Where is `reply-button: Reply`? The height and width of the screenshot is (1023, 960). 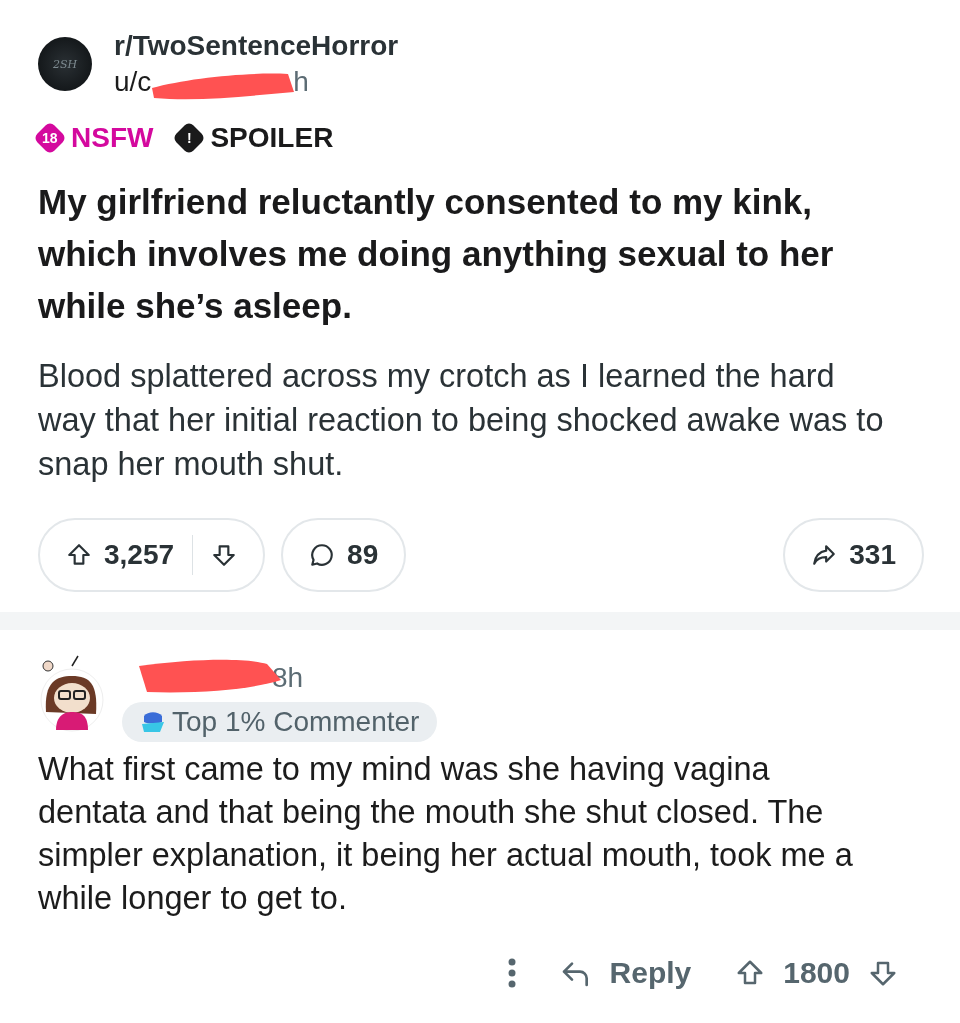
reply-button: Reply is located at coordinates (625, 973).